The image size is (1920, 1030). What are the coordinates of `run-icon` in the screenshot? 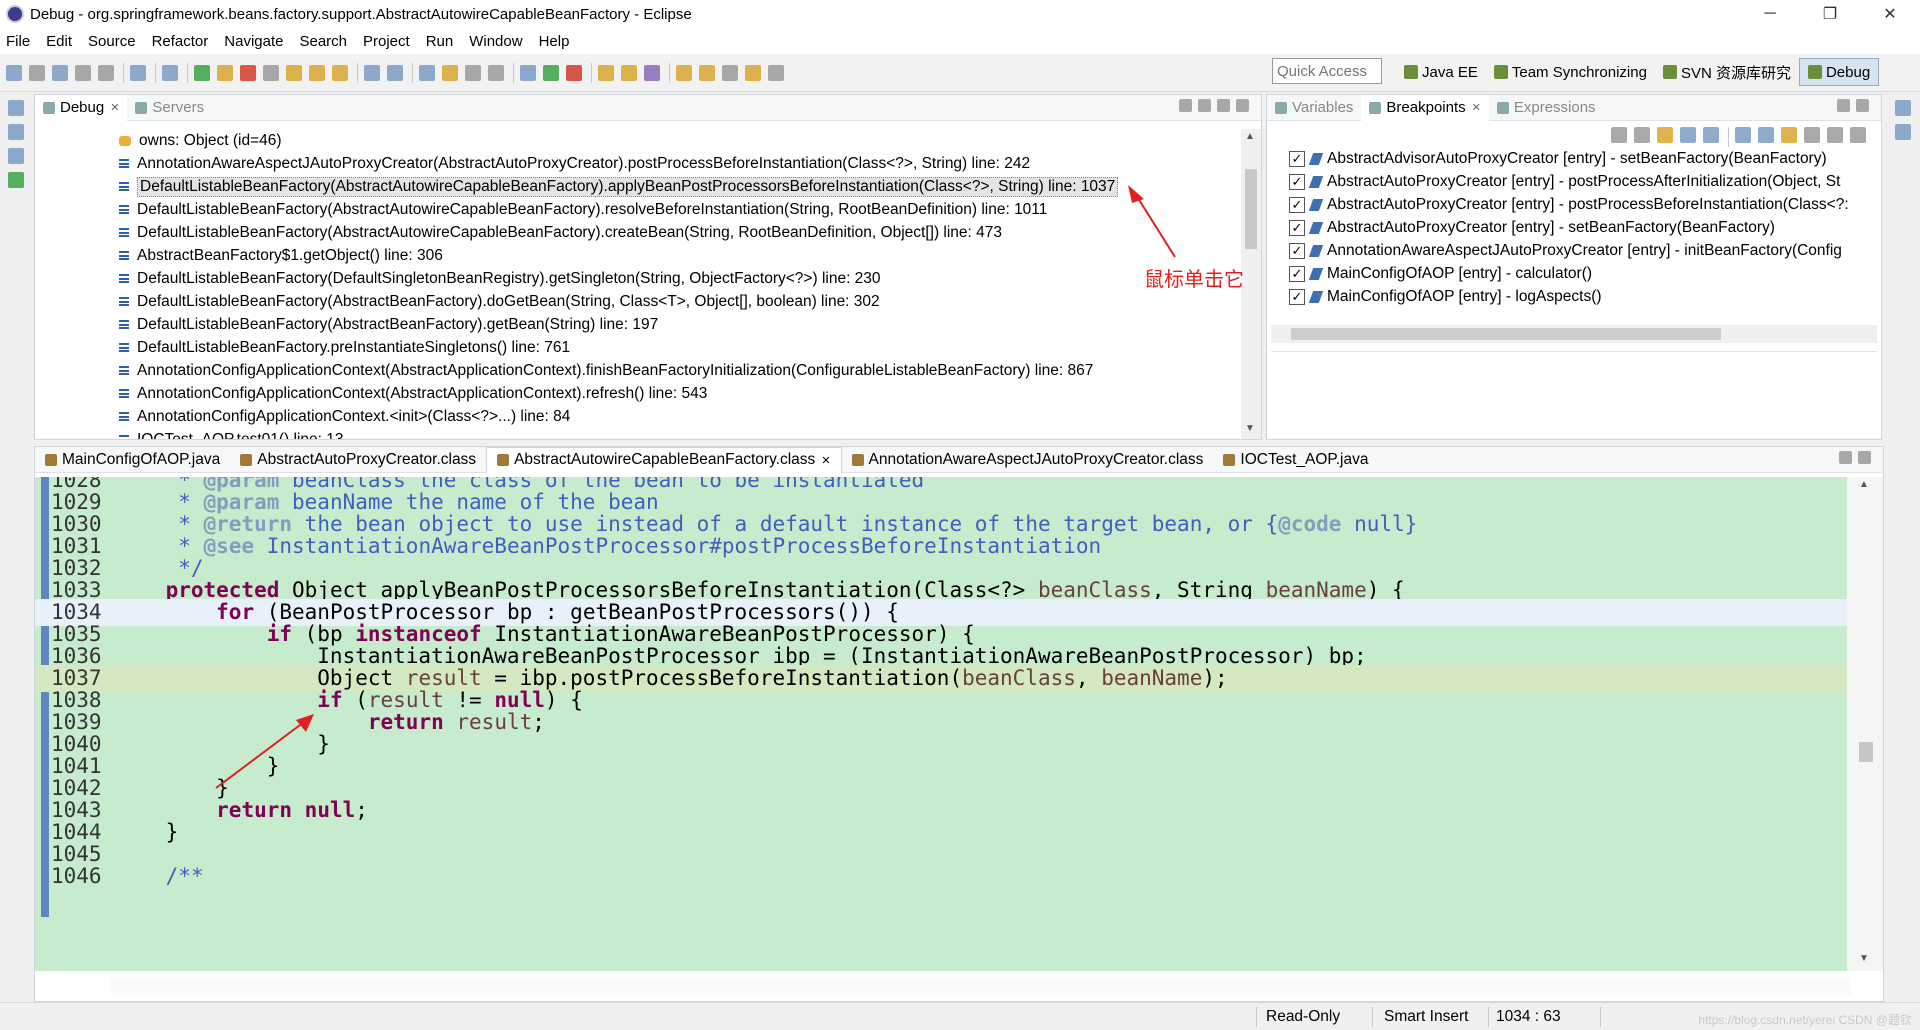 It's located at (551, 72).